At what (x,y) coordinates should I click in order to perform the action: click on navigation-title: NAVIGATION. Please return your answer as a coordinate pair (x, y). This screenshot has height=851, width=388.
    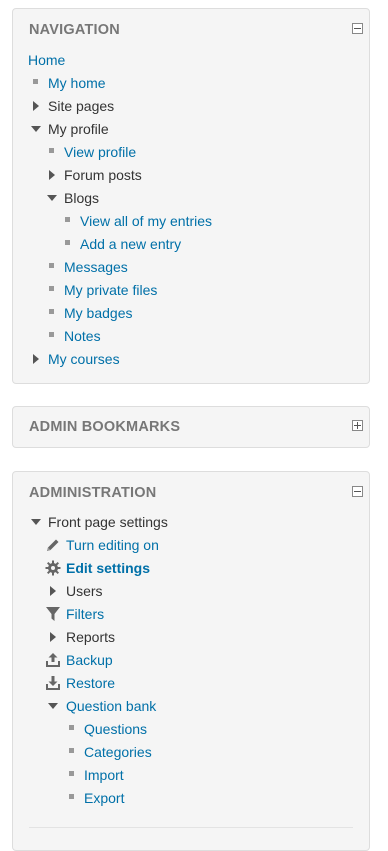
    Looking at the image, I should click on (74, 30).